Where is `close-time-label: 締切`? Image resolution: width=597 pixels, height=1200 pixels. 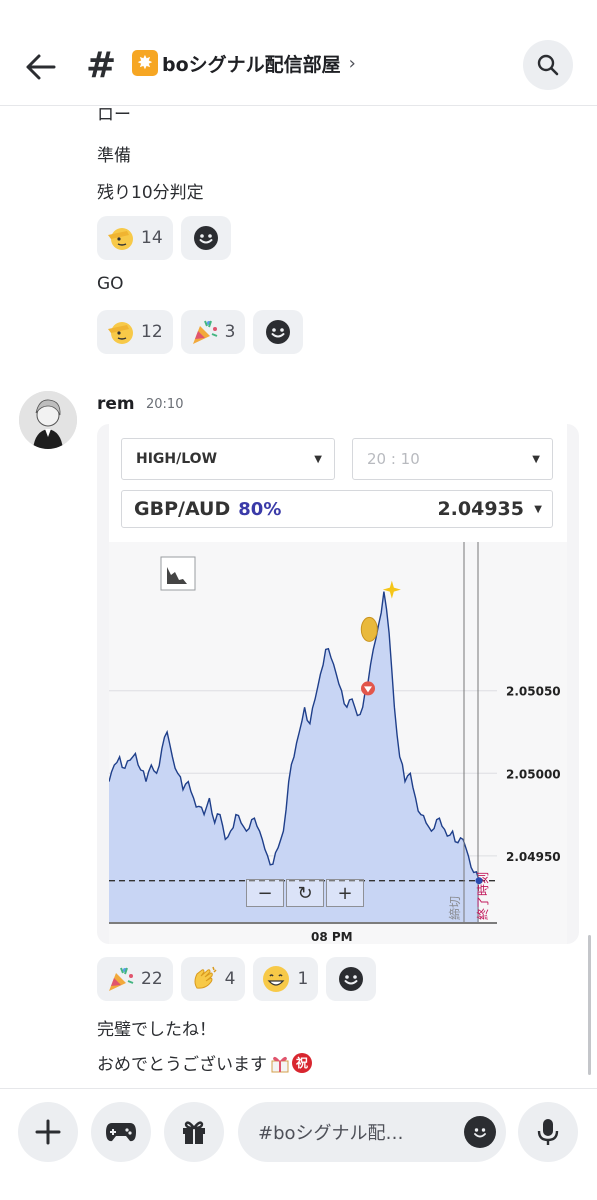 close-time-label: 締切 is located at coordinates (454, 908).